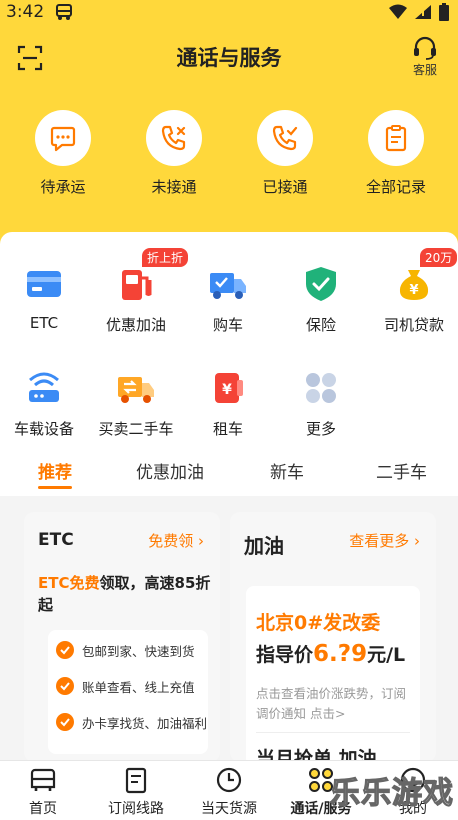  What do you see at coordinates (321, 284) in the screenshot?
I see `shield-check-icon` at bounding box center [321, 284].